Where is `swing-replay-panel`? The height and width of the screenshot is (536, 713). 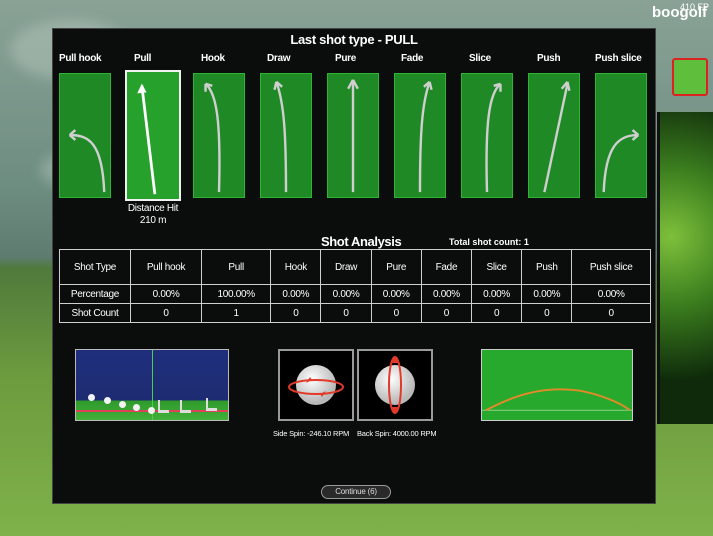 swing-replay-panel is located at coordinates (152, 385).